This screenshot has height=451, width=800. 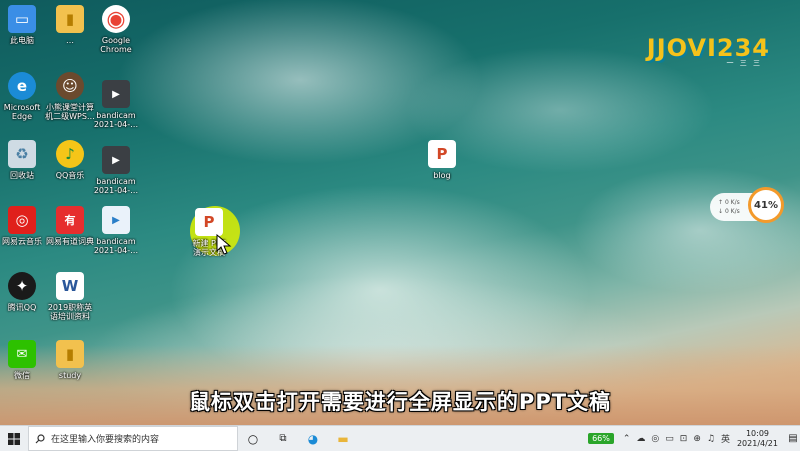 What do you see at coordinates (697, 439) in the screenshot?
I see `network-icon: ⊕` at bounding box center [697, 439].